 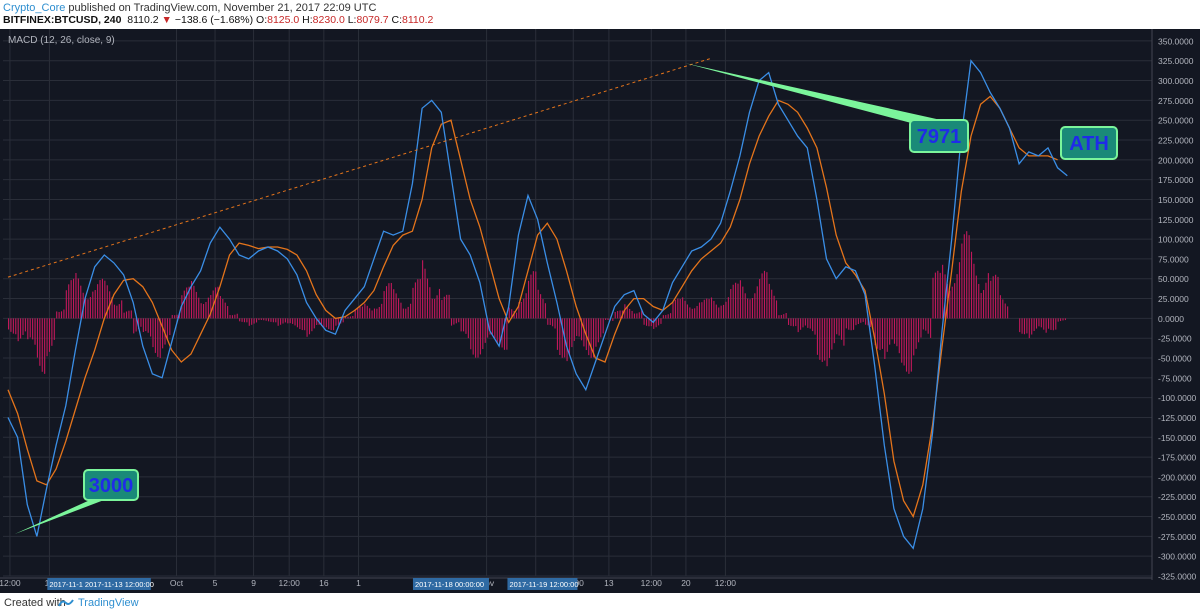 What do you see at coordinates (1176, 160) in the screenshot?
I see `y-tick-label: 200.0000` at bounding box center [1176, 160].